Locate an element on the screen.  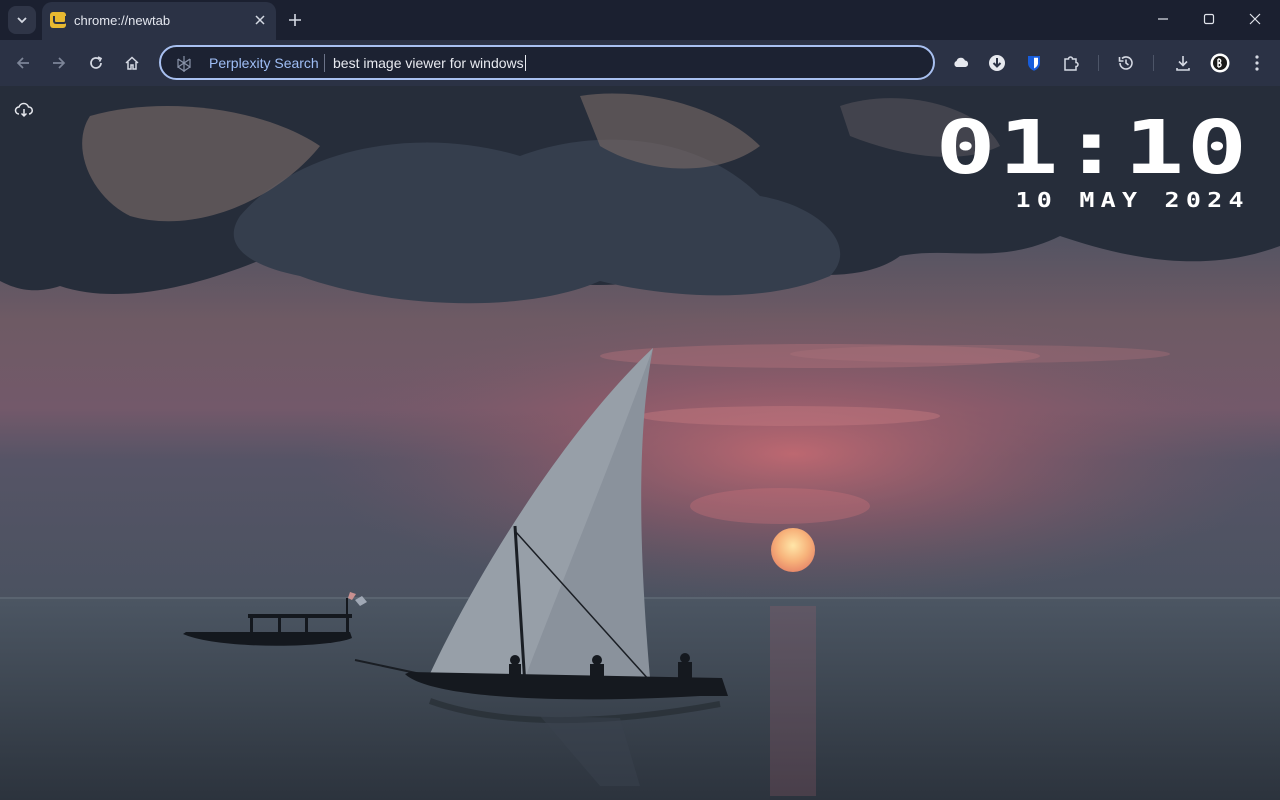
chevron-down-icon is located at coordinates (22, 20).